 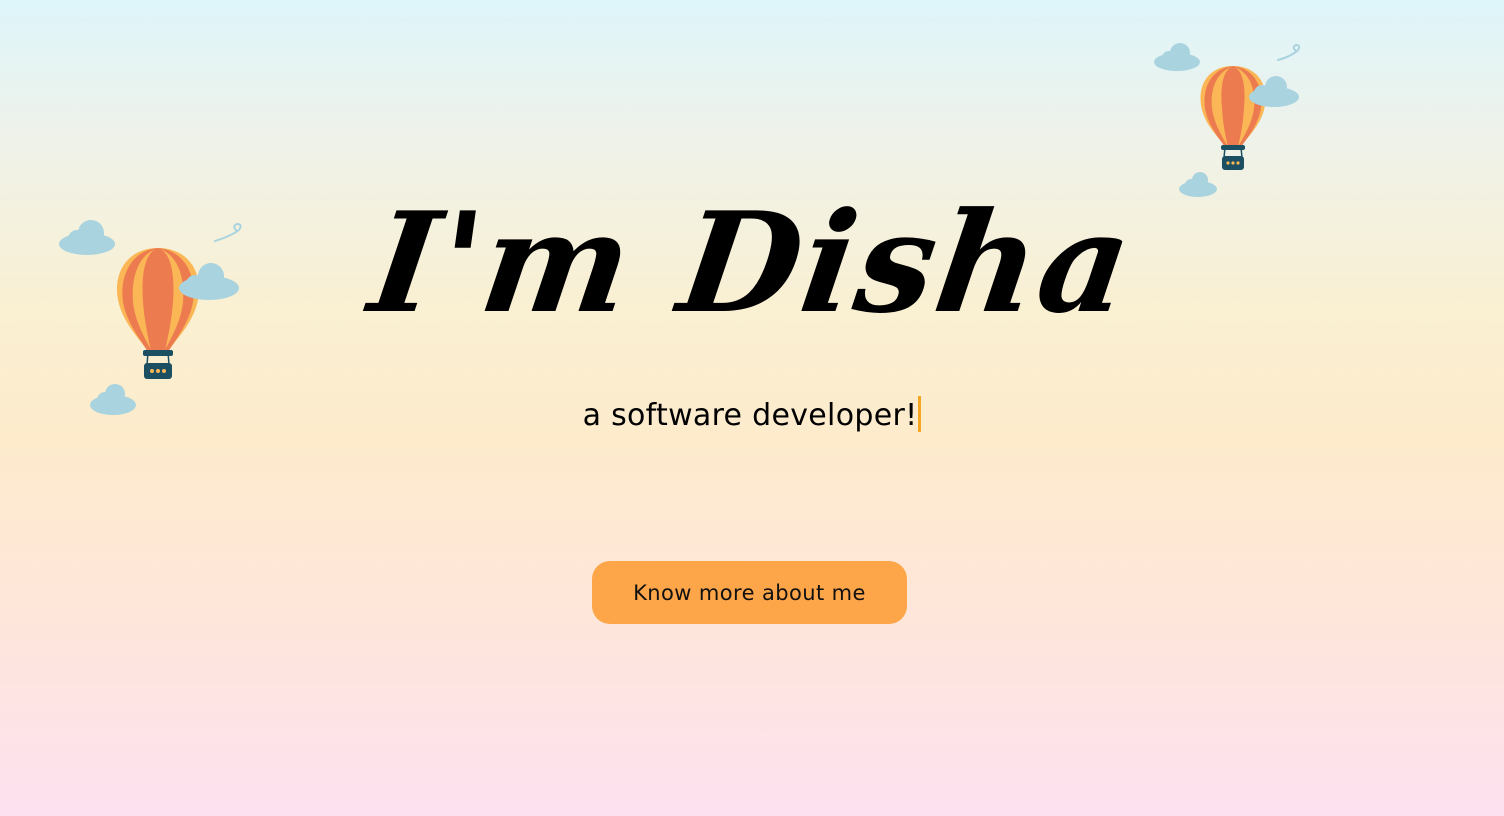 What do you see at coordinates (749, 592) in the screenshot?
I see `know-more-button: Know more about me` at bounding box center [749, 592].